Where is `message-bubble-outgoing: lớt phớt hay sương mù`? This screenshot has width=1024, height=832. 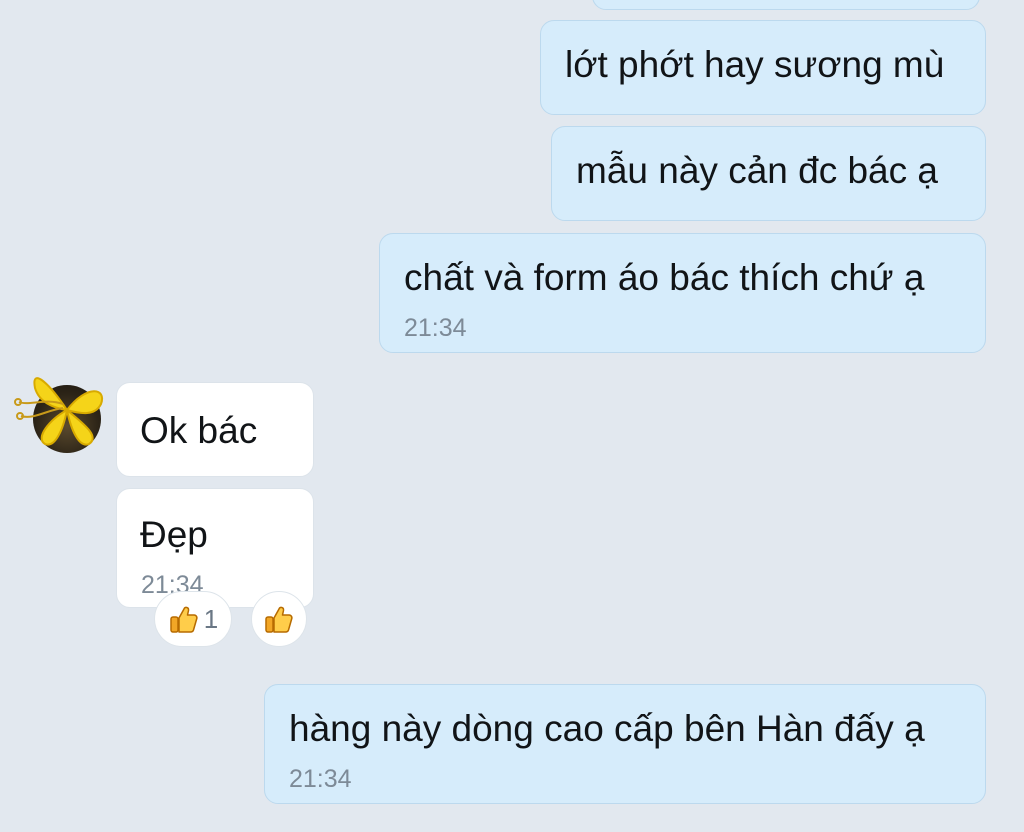 message-bubble-outgoing: lớt phớt hay sương mù is located at coordinates (763, 67).